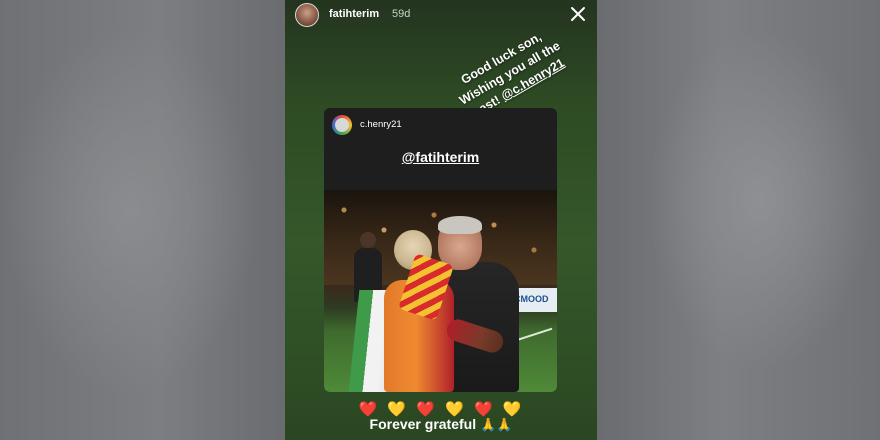  What do you see at coordinates (440, 157) in the screenshot?
I see `post-mention: @fatihterim` at bounding box center [440, 157].